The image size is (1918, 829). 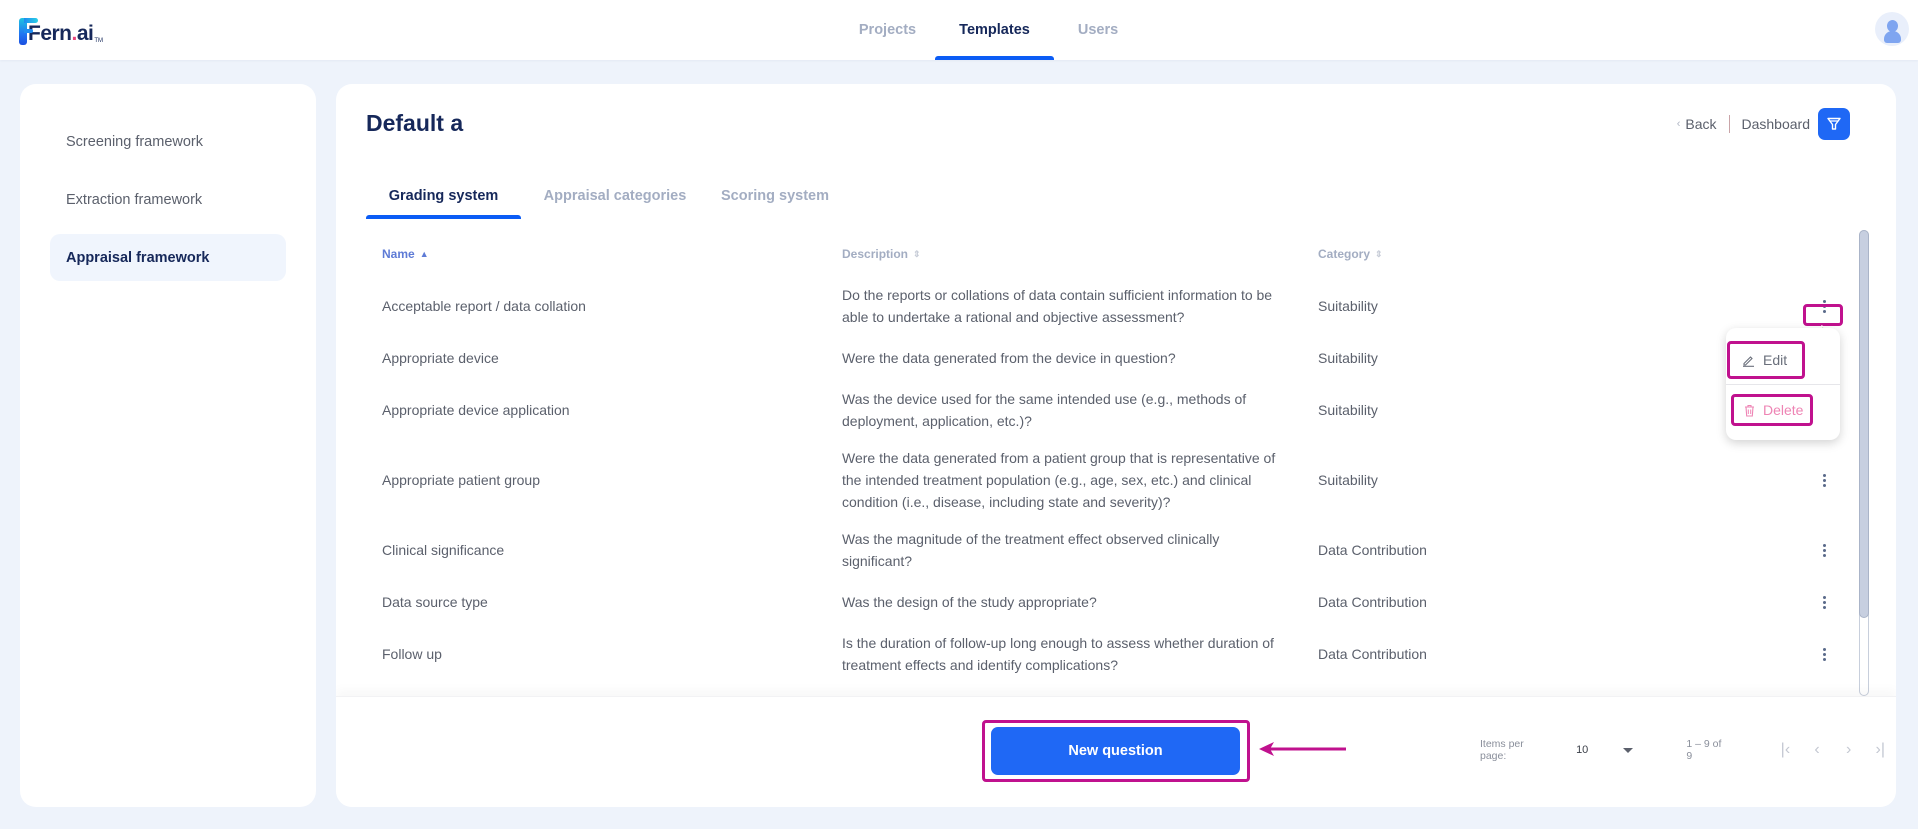 What do you see at coordinates (461, 480) in the screenshot?
I see `cell-name: Appropriate patient group` at bounding box center [461, 480].